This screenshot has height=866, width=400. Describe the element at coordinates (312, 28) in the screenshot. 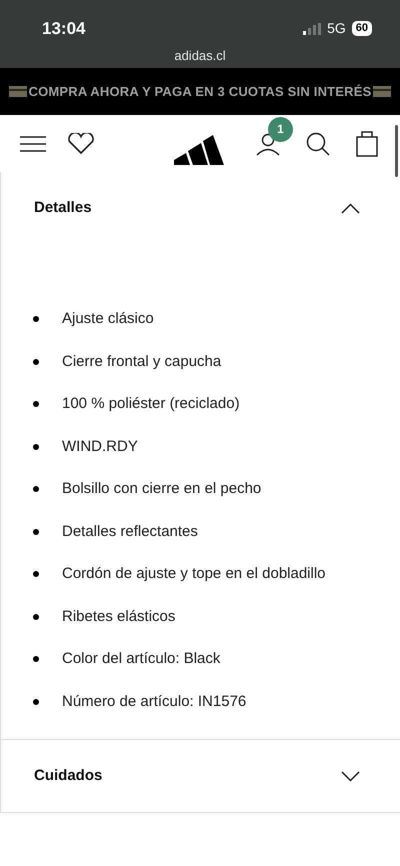

I see `signal-icon` at that location.